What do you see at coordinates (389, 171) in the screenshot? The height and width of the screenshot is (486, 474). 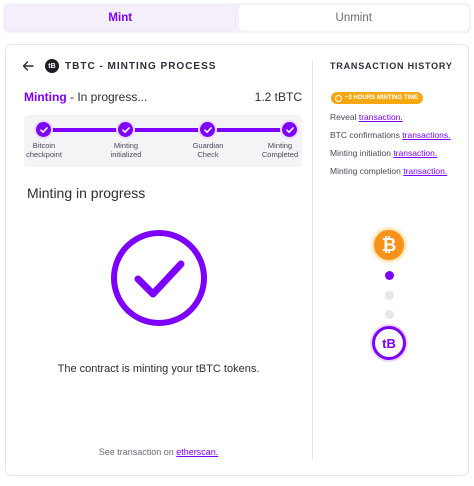 I see `history-item-minting-completion: Minting completion transaction.` at bounding box center [389, 171].